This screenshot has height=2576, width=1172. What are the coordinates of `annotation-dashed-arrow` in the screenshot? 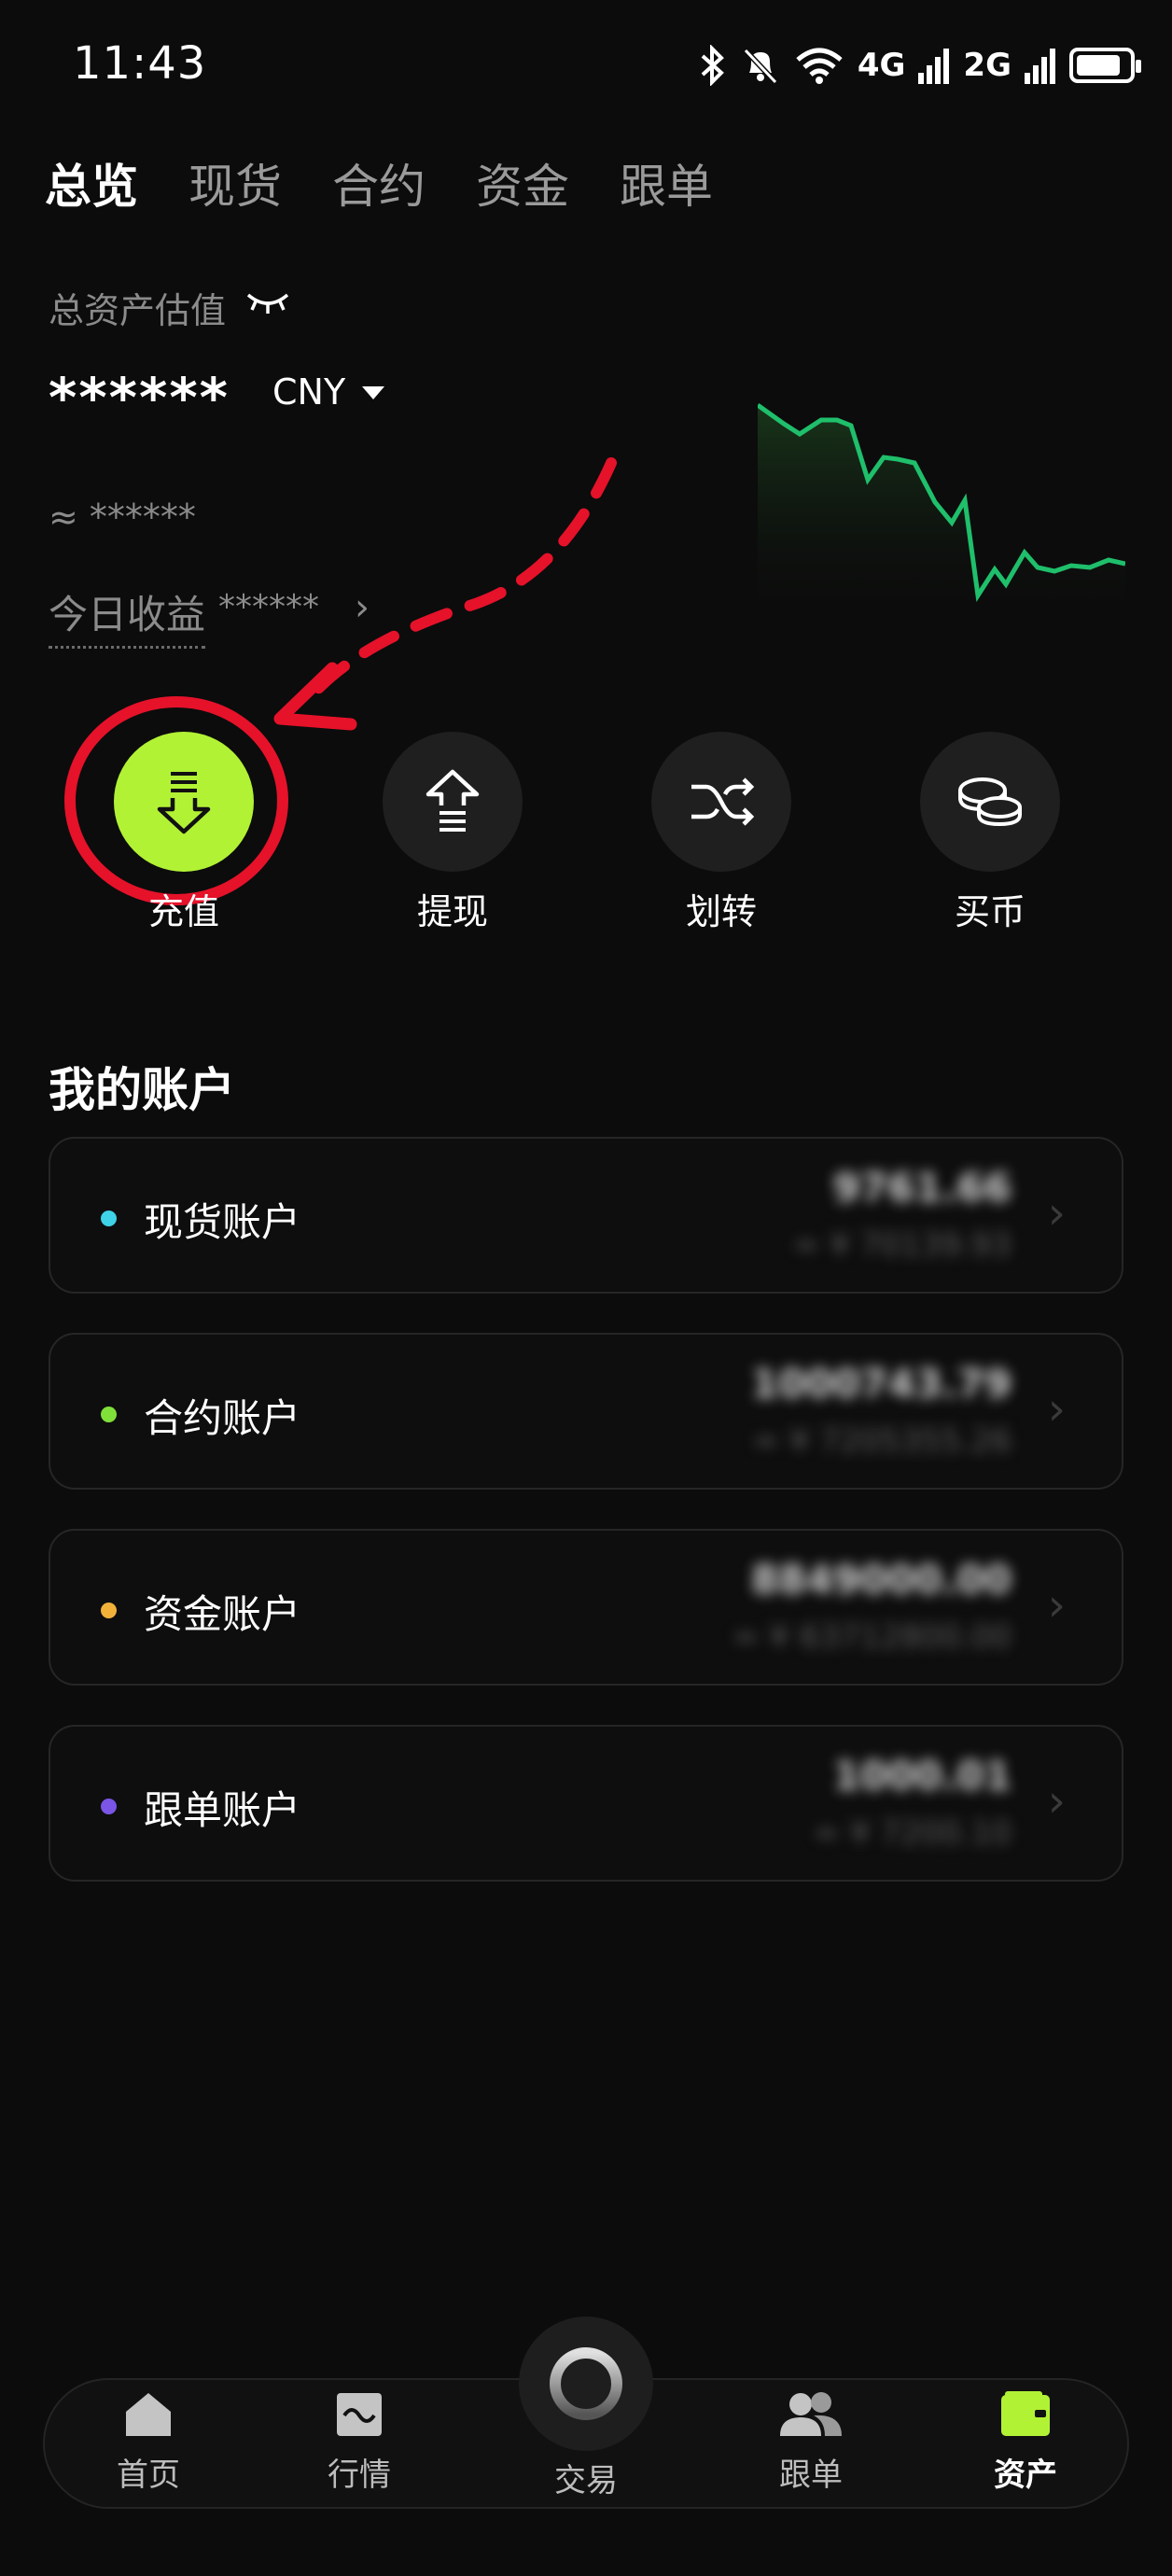 It's located at (459, 581).